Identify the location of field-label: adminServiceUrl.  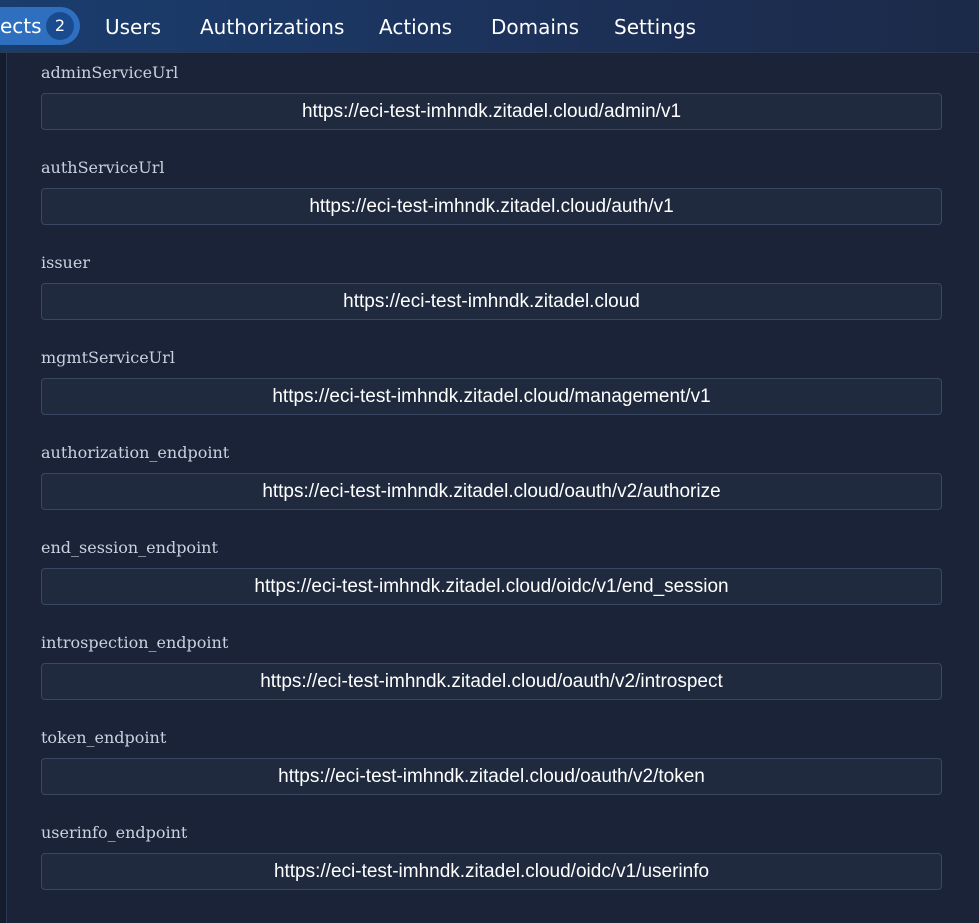
(110, 72).